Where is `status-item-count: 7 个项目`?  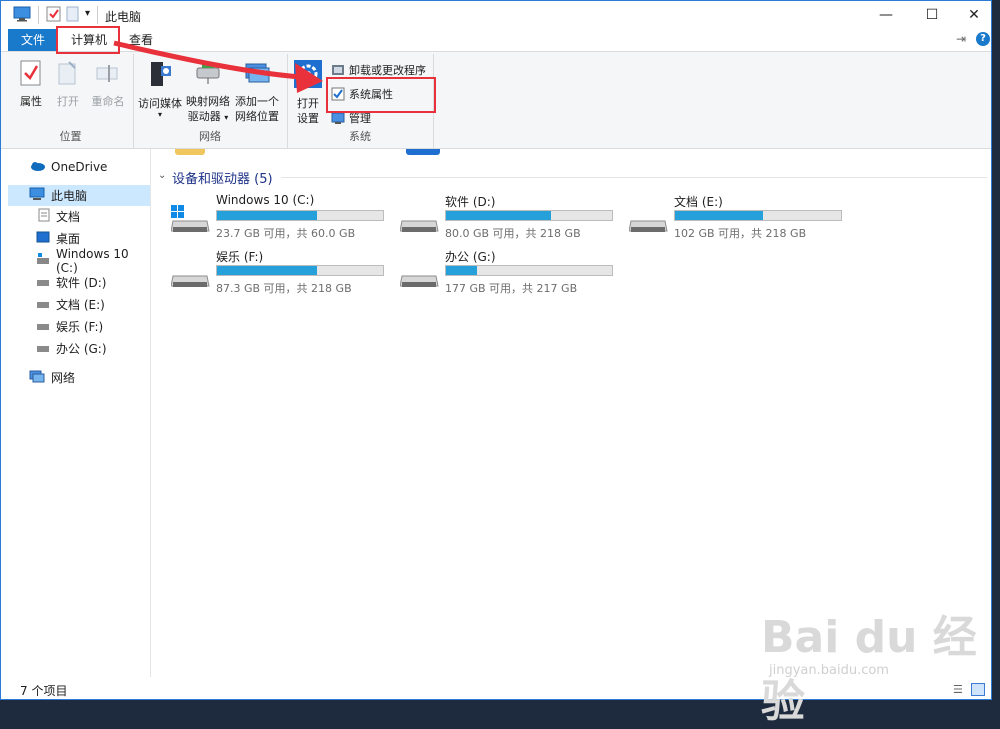
status-item-count: 7 个项目 is located at coordinates (44, 691).